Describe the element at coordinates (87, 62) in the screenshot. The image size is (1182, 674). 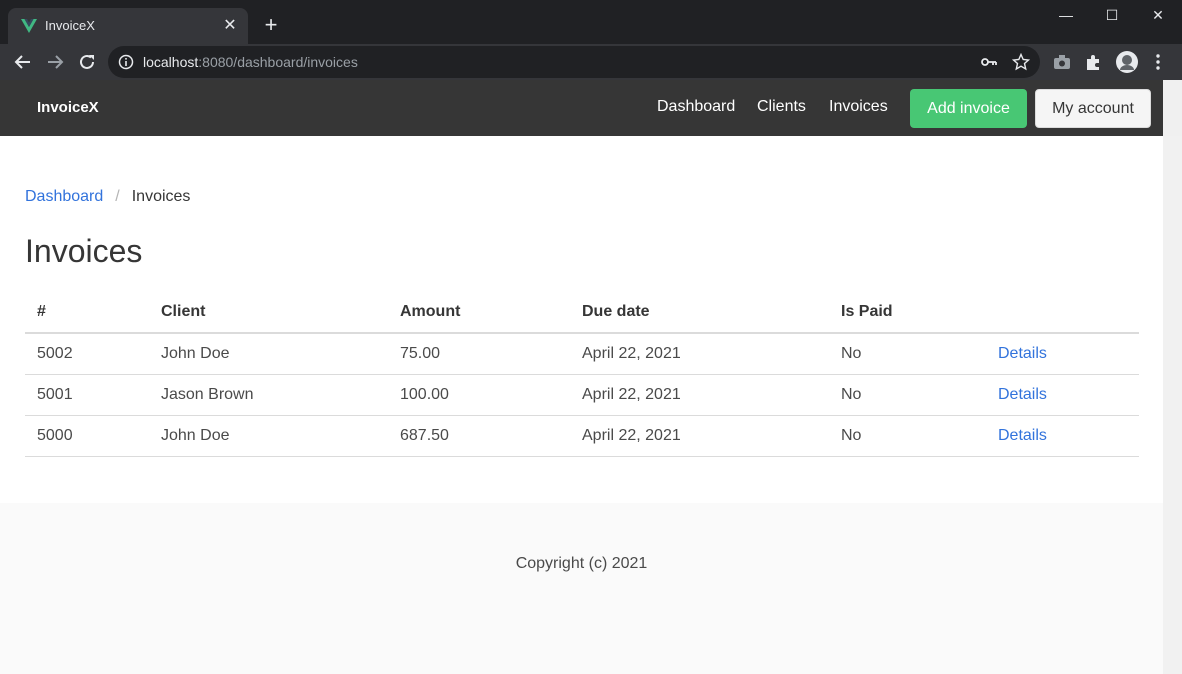
I see `reload-icon` at that location.